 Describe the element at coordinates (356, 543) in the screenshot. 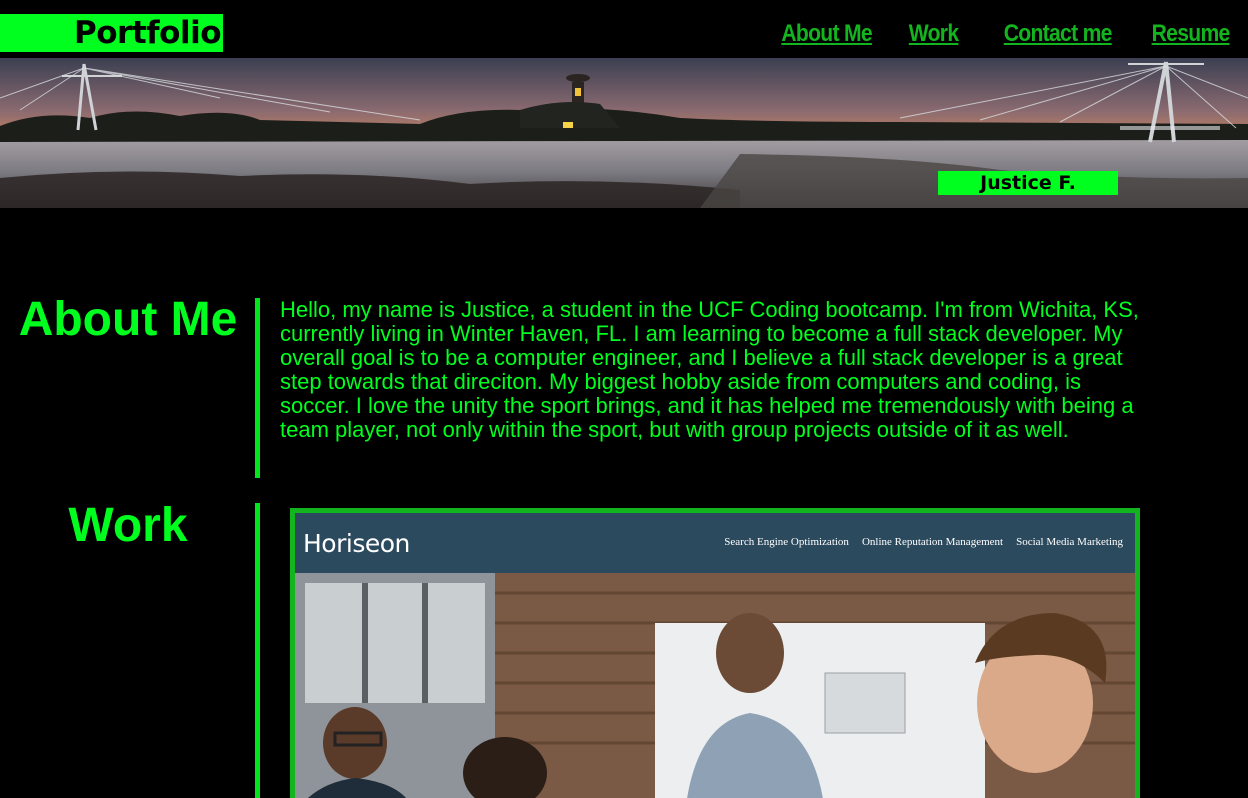

I see `project-brand: Horiseon` at that location.